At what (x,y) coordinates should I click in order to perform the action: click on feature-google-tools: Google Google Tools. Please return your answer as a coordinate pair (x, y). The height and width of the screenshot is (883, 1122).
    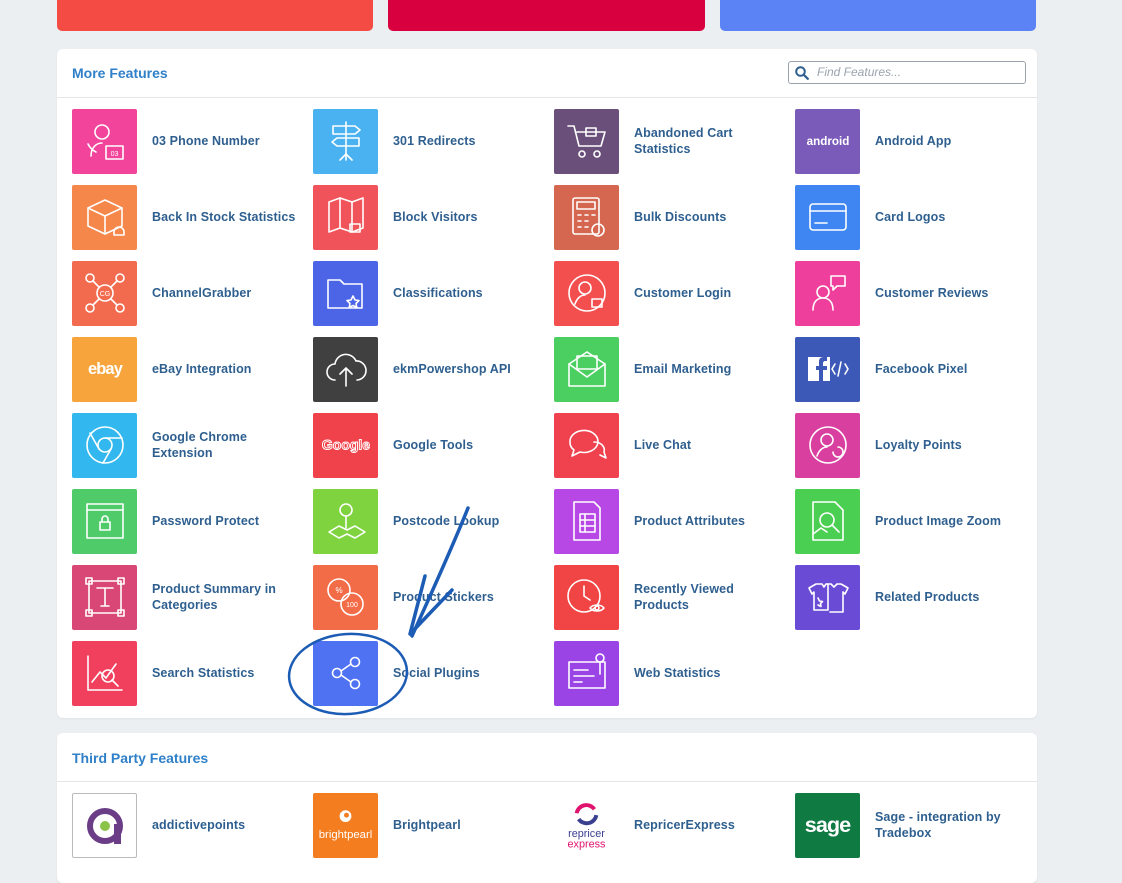
    Looking at the image, I should click on (431, 445).